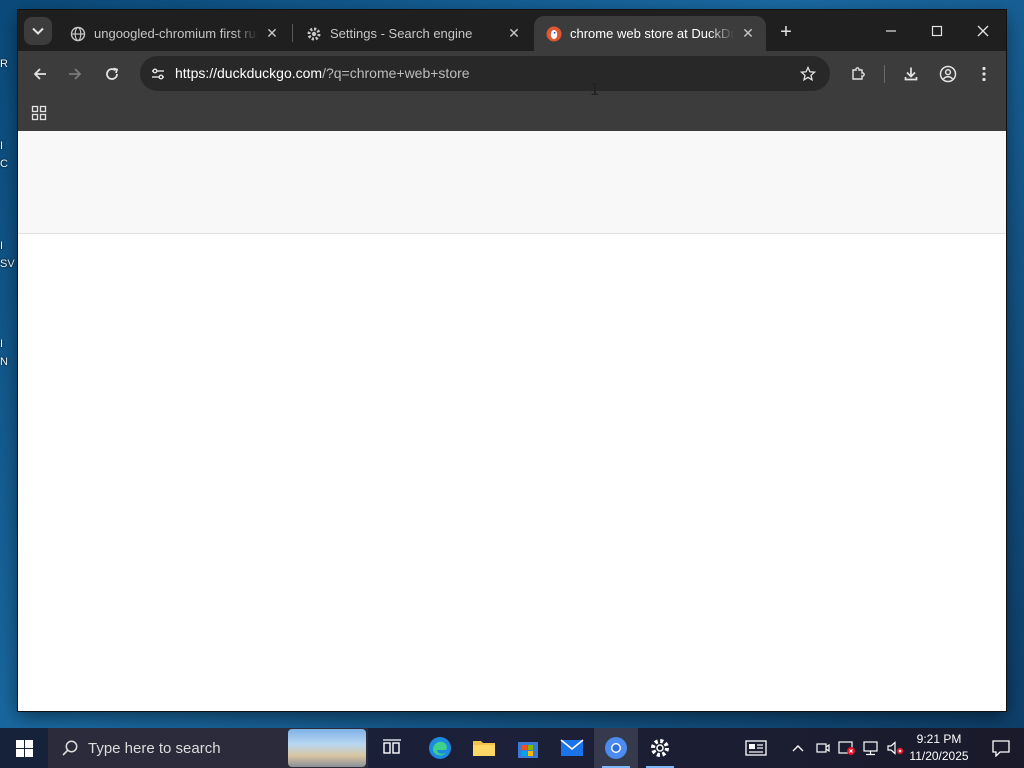  I want to click on security-tray-button, so click(847, 748).